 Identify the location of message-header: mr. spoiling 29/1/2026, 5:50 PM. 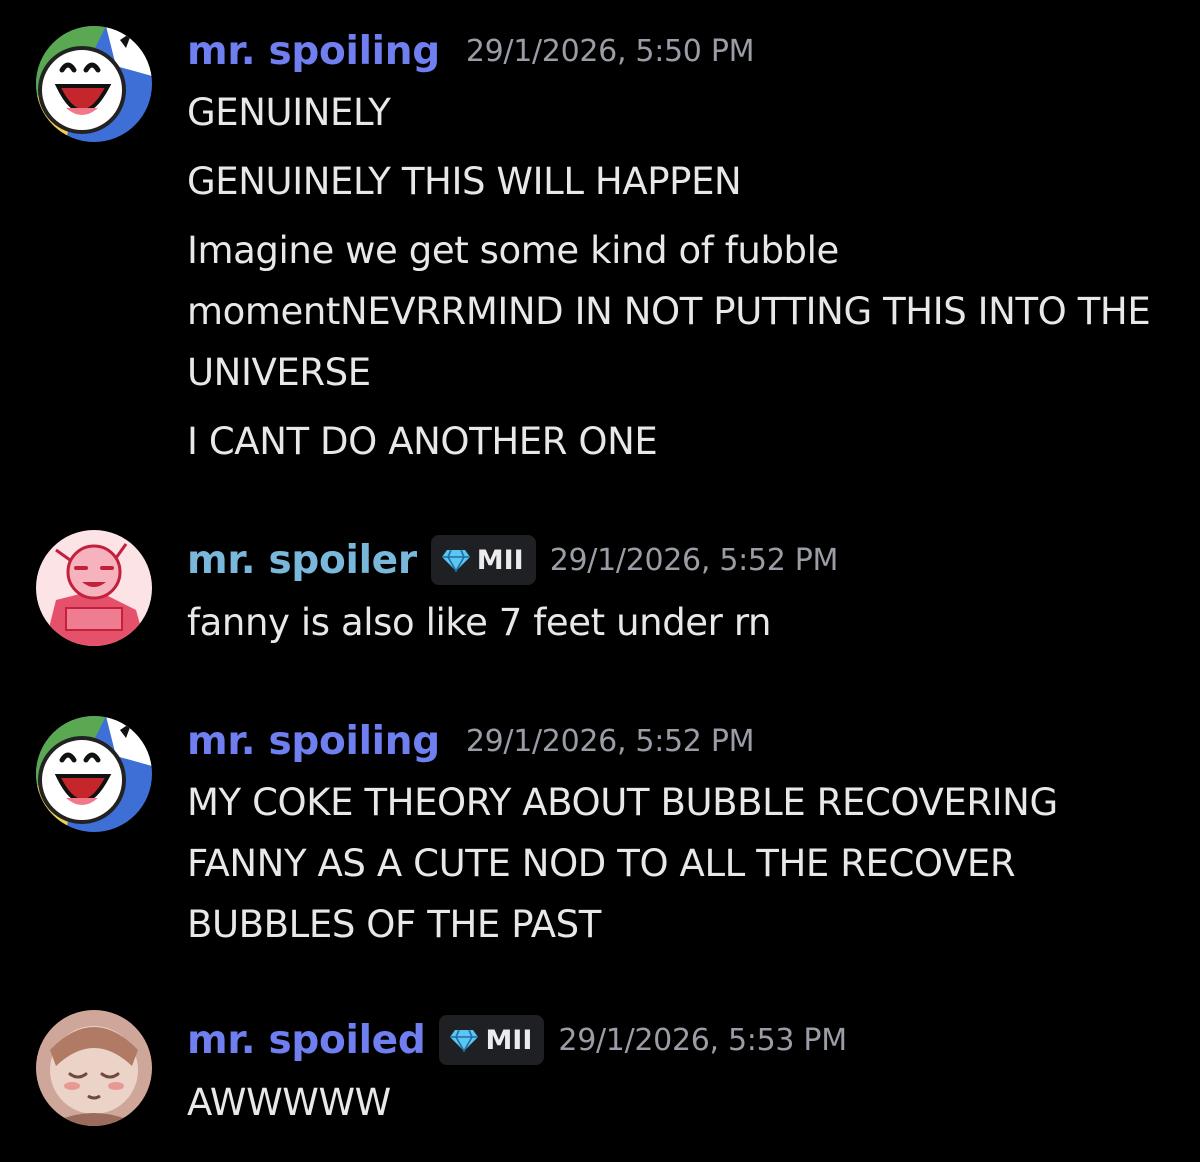
(471, 51).